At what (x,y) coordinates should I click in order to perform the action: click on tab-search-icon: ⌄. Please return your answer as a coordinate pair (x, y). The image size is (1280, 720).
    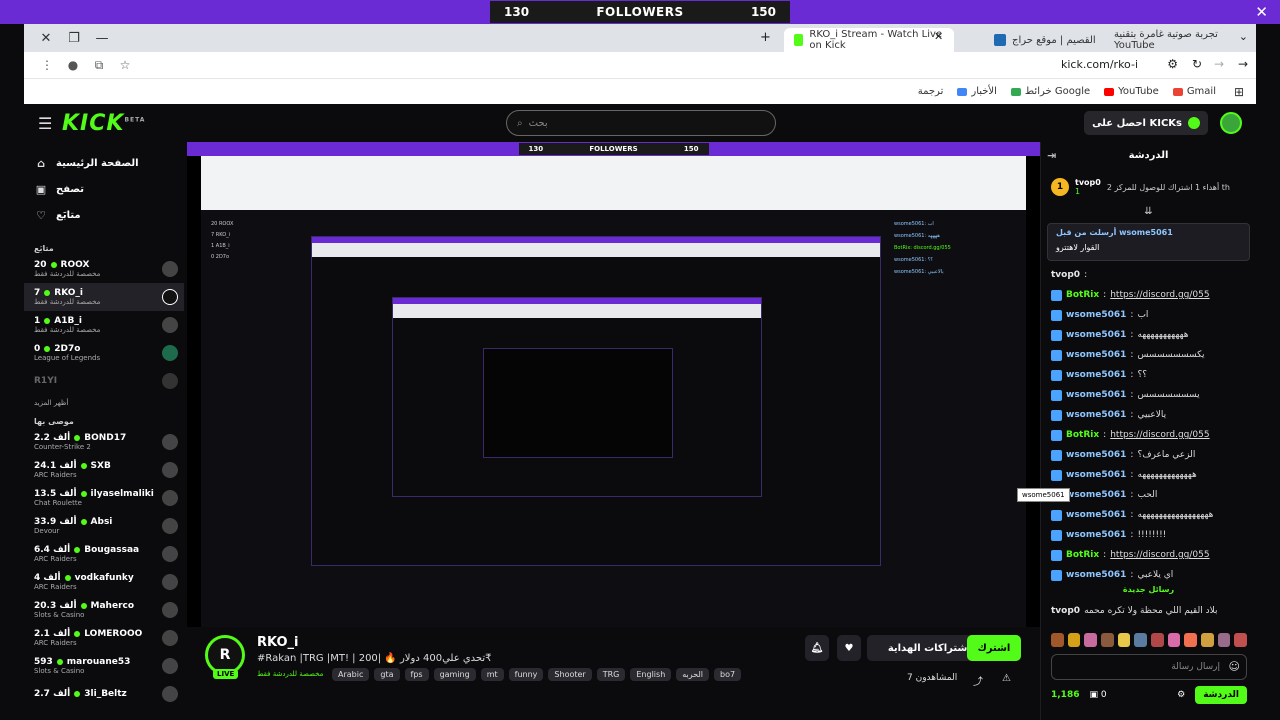
    Looking at the image, I should click on (1243, 36).